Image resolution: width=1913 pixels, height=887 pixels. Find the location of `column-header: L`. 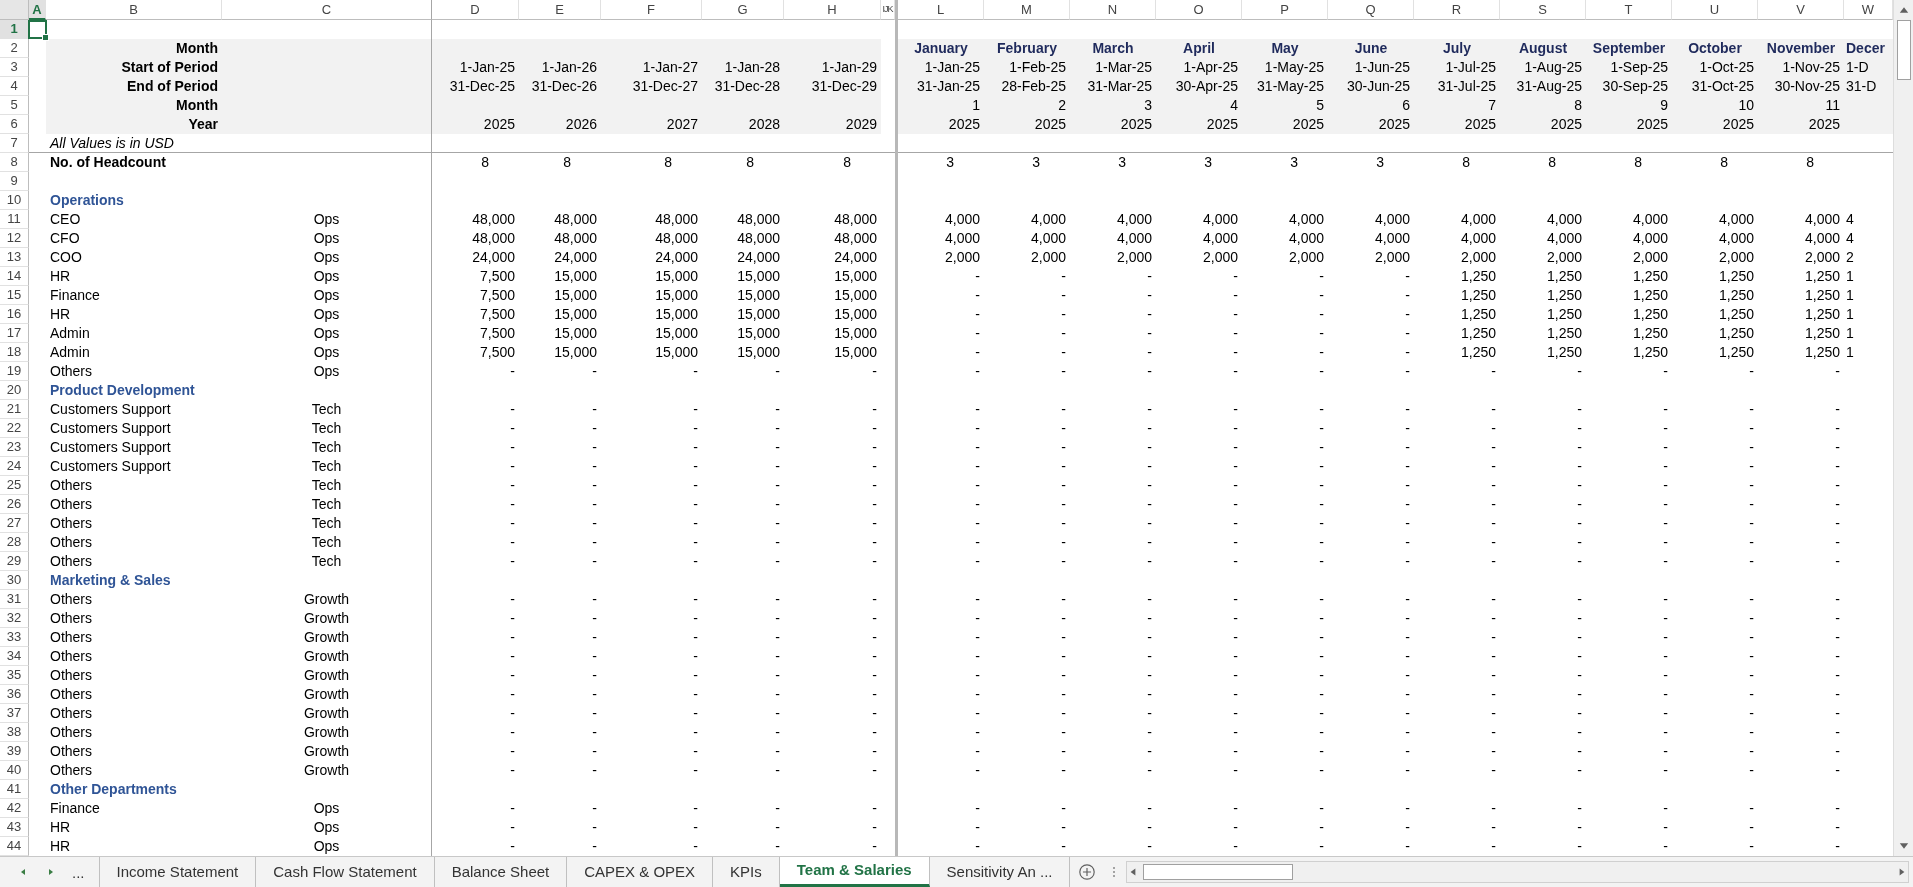

column-header: L is located at coordinates (941, 10).